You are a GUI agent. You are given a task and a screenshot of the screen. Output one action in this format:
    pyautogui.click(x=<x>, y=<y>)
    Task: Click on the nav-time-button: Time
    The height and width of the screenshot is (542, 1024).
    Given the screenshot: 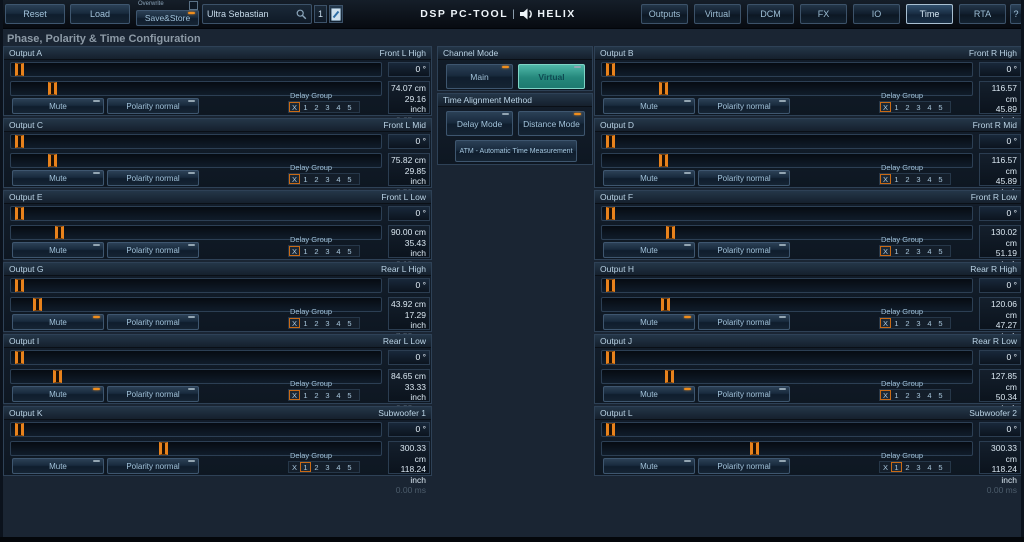 What is the action you would take?
    pyautogui.click(x=929, y=14)
    